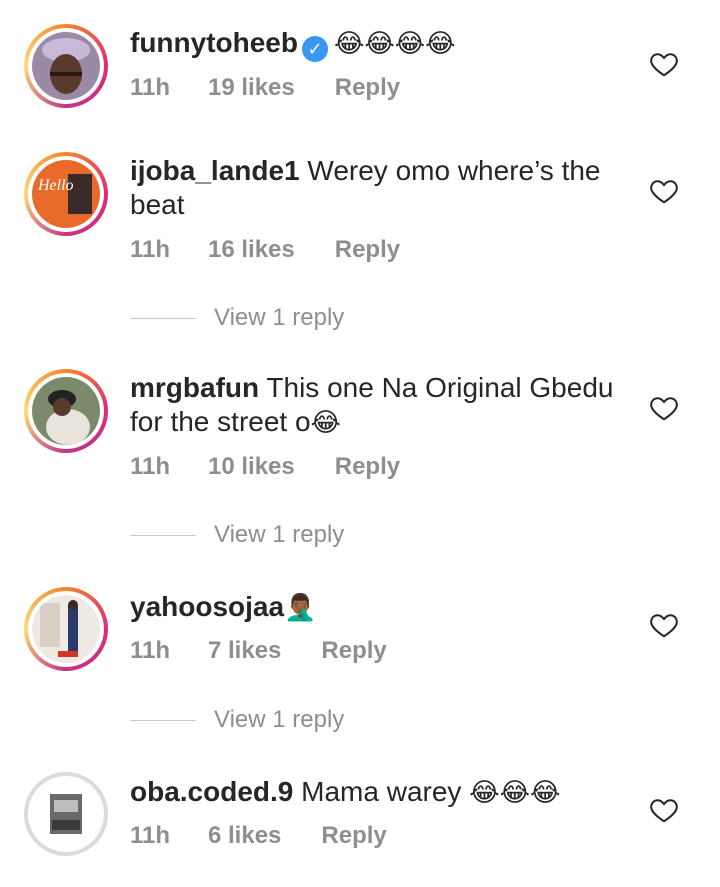 The height and width of the screenshot is (887, 720). Describe the element at coordinates (207, 606) in the screenshot. I see `username: yahoosojaa` at that location.